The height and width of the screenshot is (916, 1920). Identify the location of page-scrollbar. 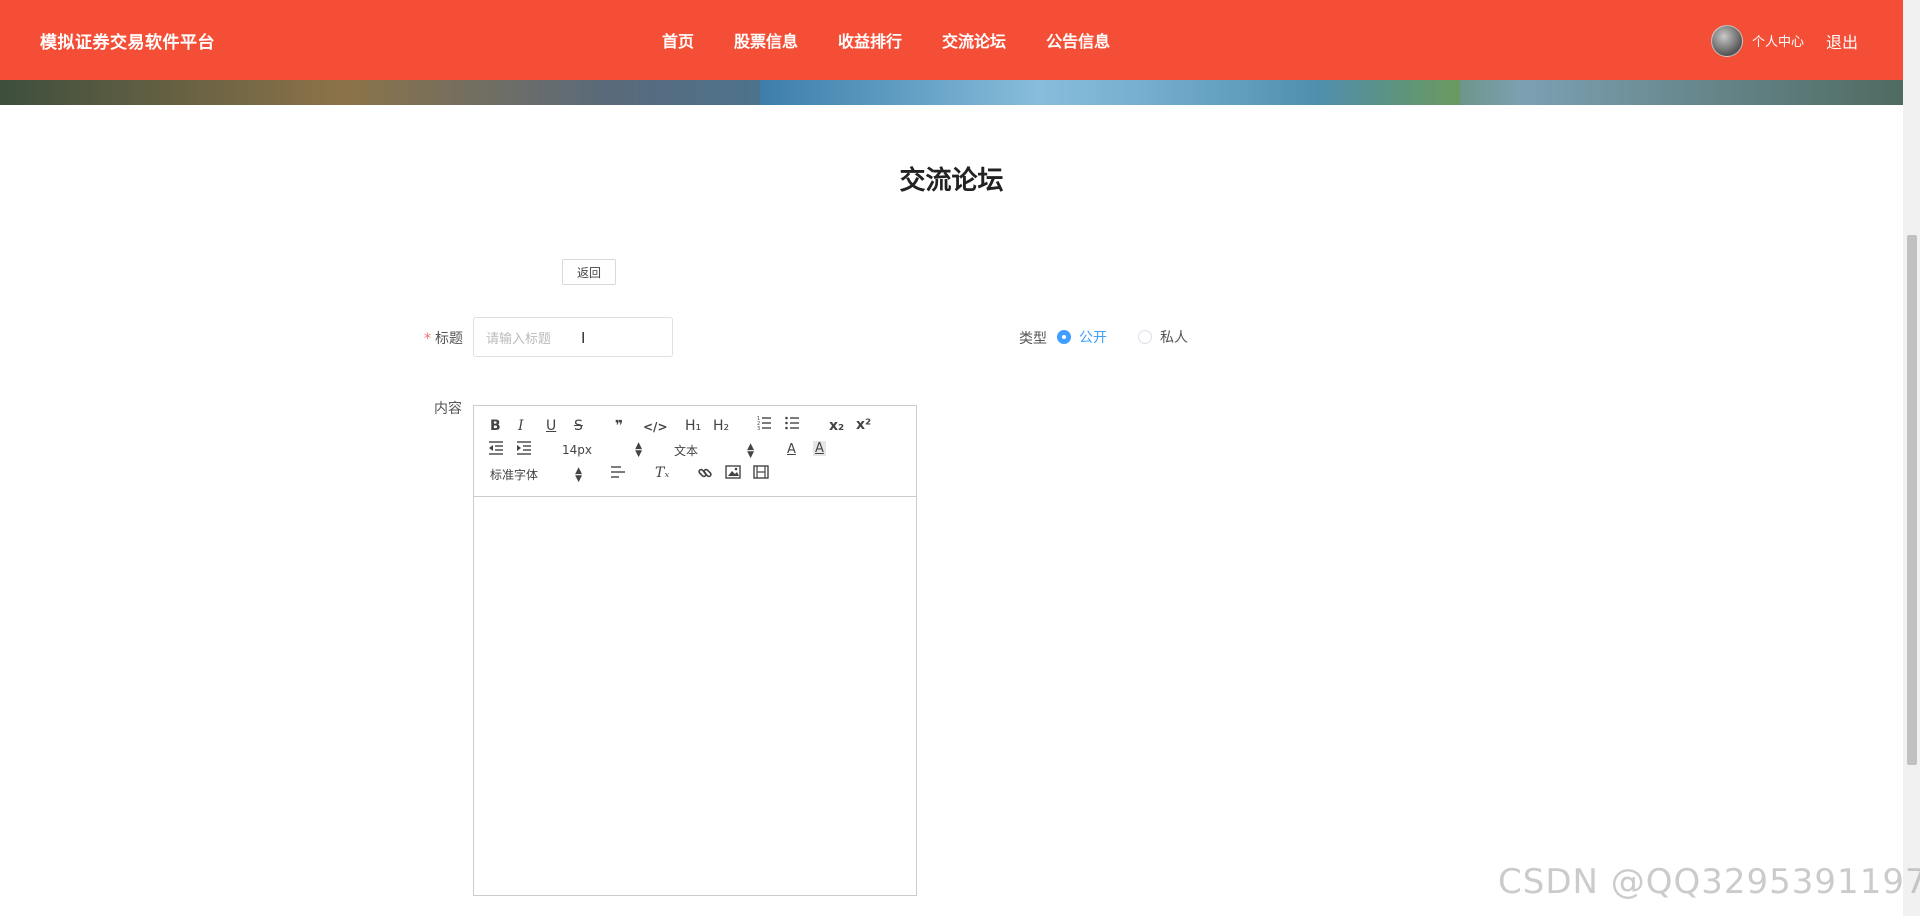
(1911, 458).